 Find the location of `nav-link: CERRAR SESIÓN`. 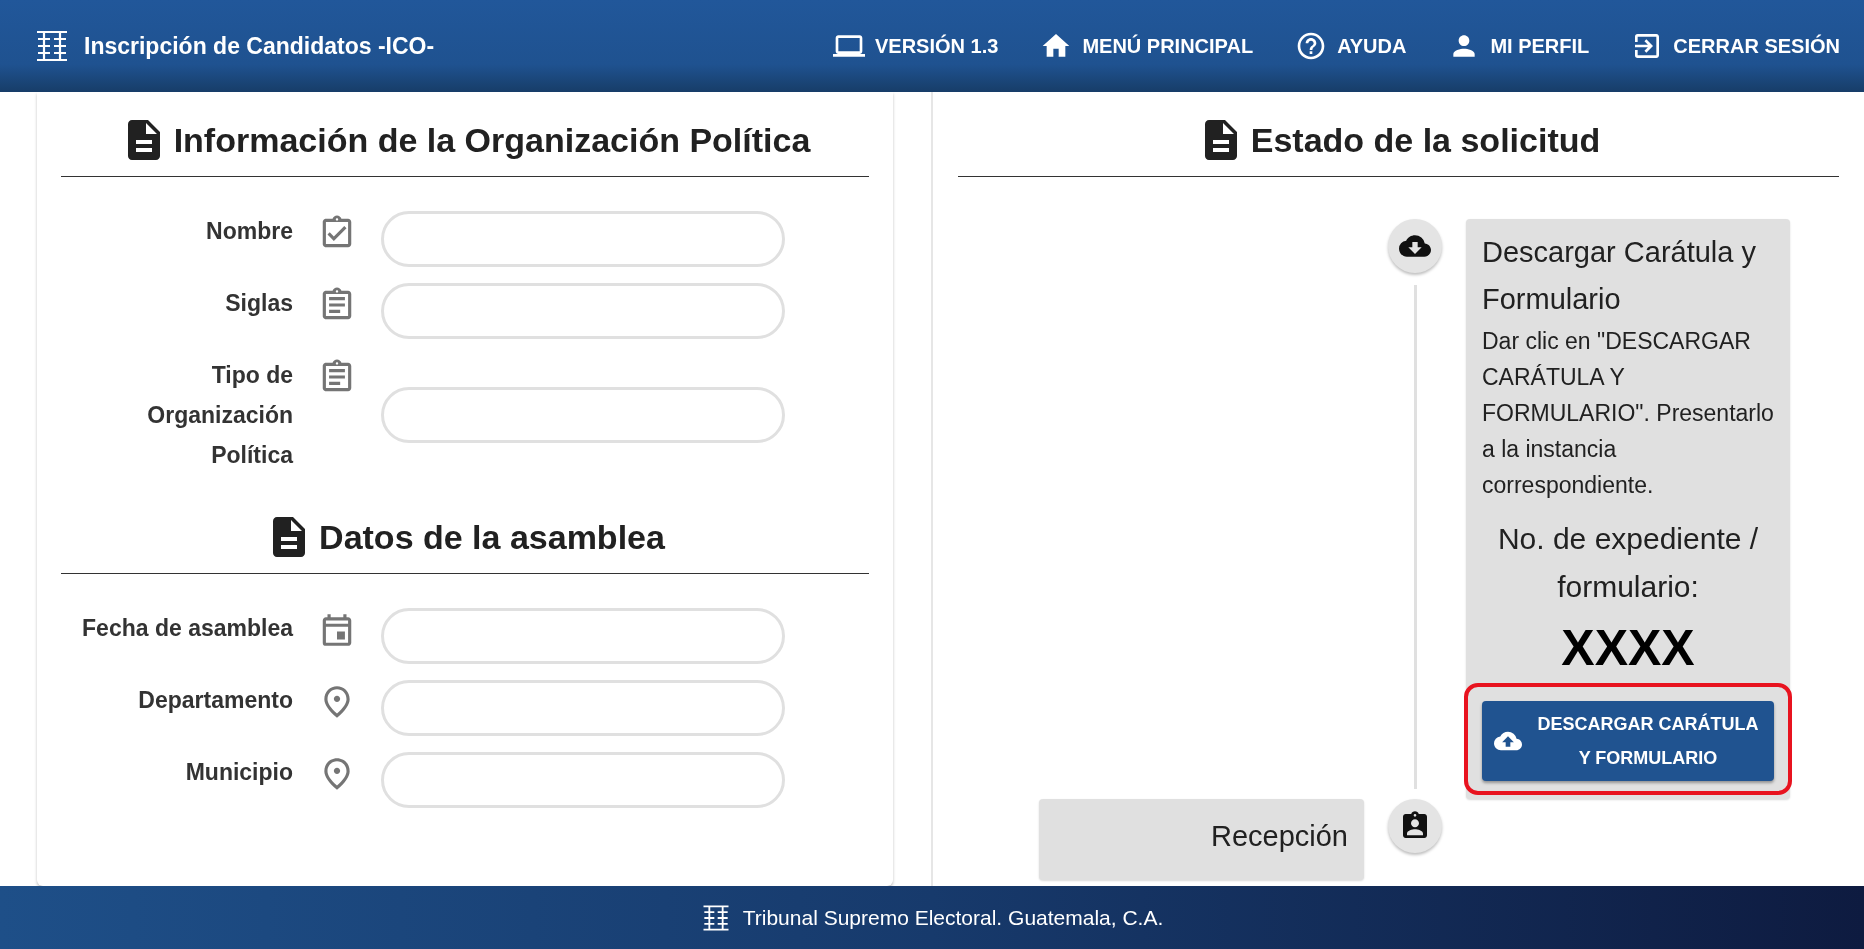

nav-link: CERRAR SESIÓN is located at coordinates (1735, 46).